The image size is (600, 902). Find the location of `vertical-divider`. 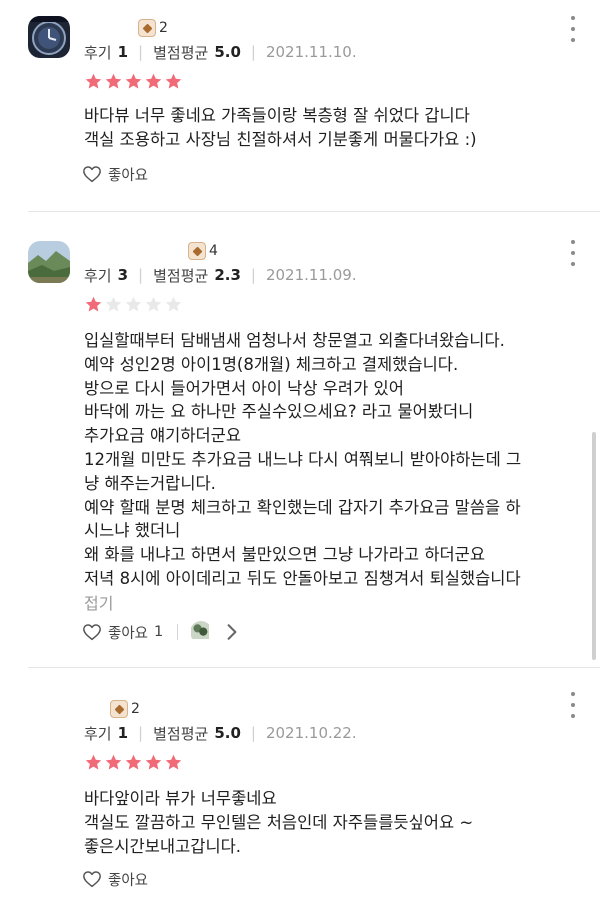

vertical-divider is located at coordinates (178, 632).